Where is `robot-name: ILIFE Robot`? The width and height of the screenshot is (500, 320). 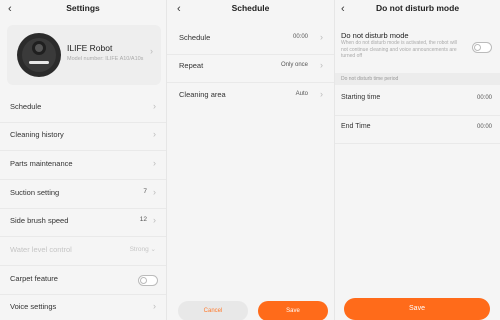 robot-name: ILIFE Robot is located at coordinates (90, 48).